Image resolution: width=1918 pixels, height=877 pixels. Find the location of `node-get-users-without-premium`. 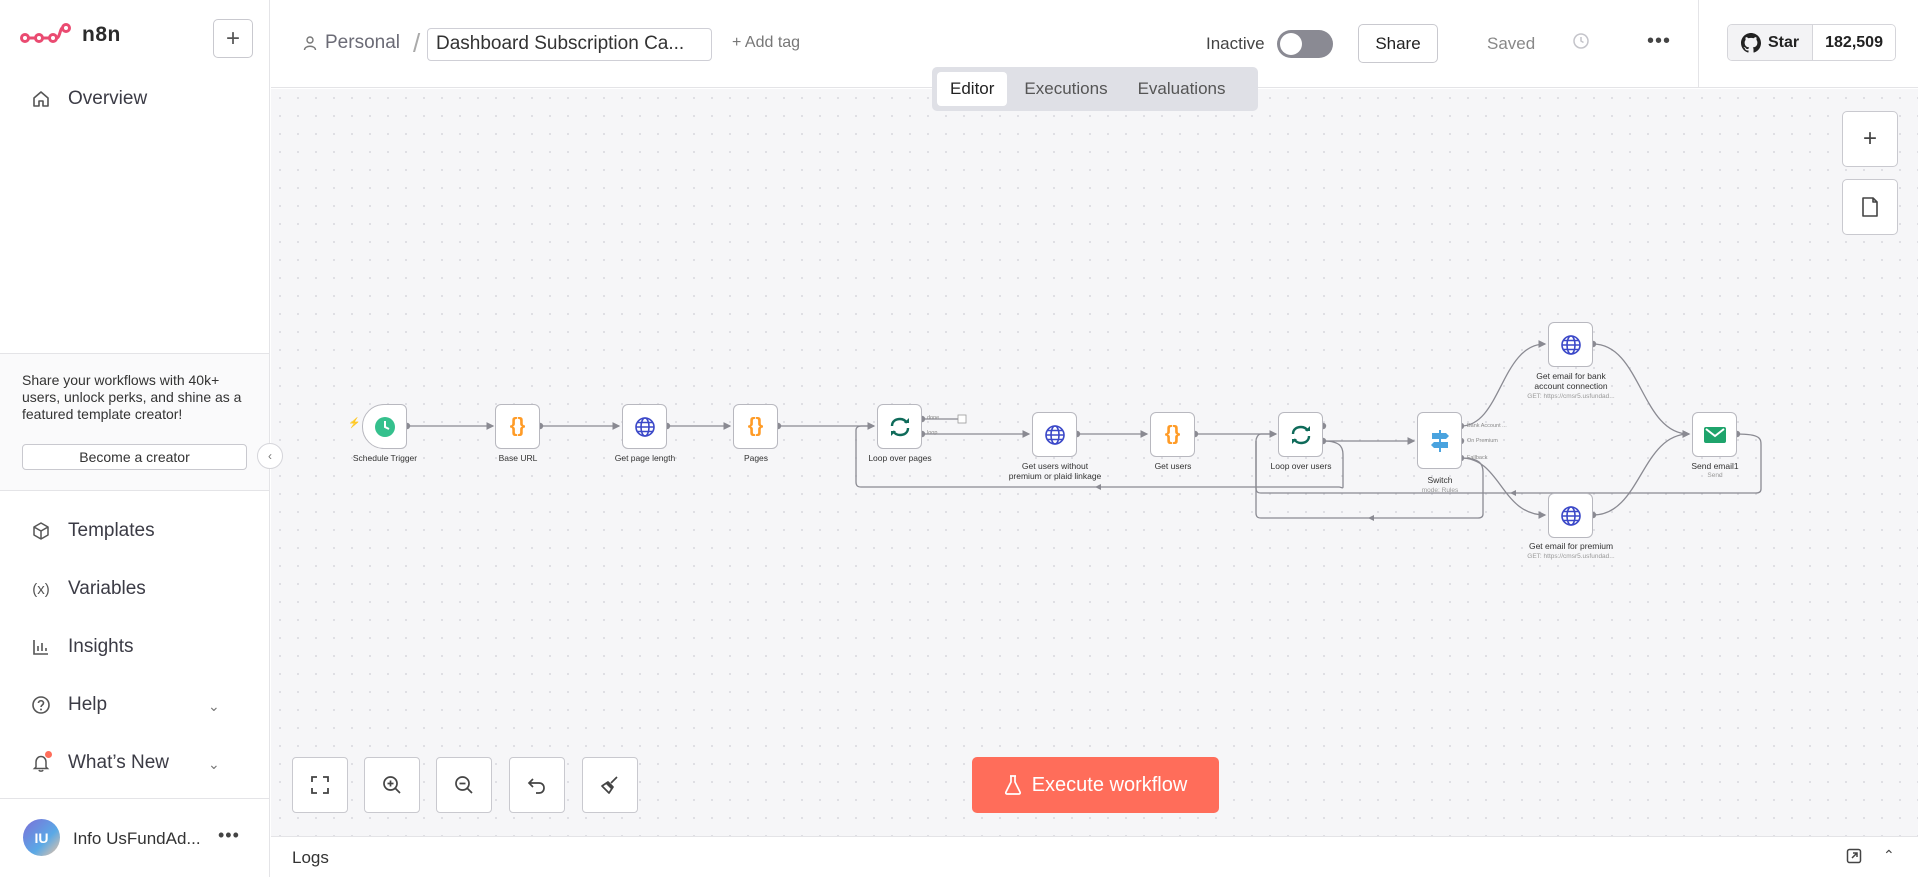

node-get-users-without-premium is located at coordinates (1054, 434).